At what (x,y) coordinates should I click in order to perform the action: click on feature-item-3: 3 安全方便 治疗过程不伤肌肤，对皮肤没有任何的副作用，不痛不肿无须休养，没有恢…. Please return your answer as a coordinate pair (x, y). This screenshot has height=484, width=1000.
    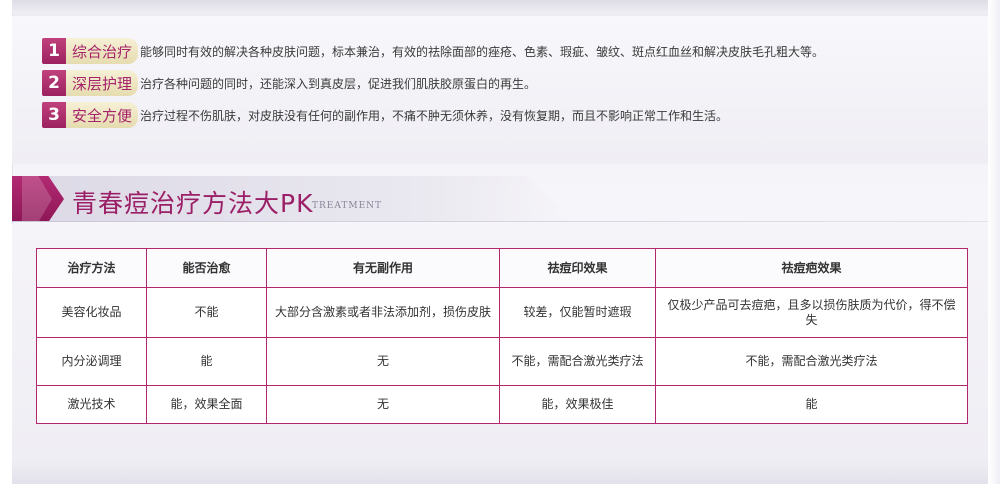
    Looking at the image, I should click on (385, 115).